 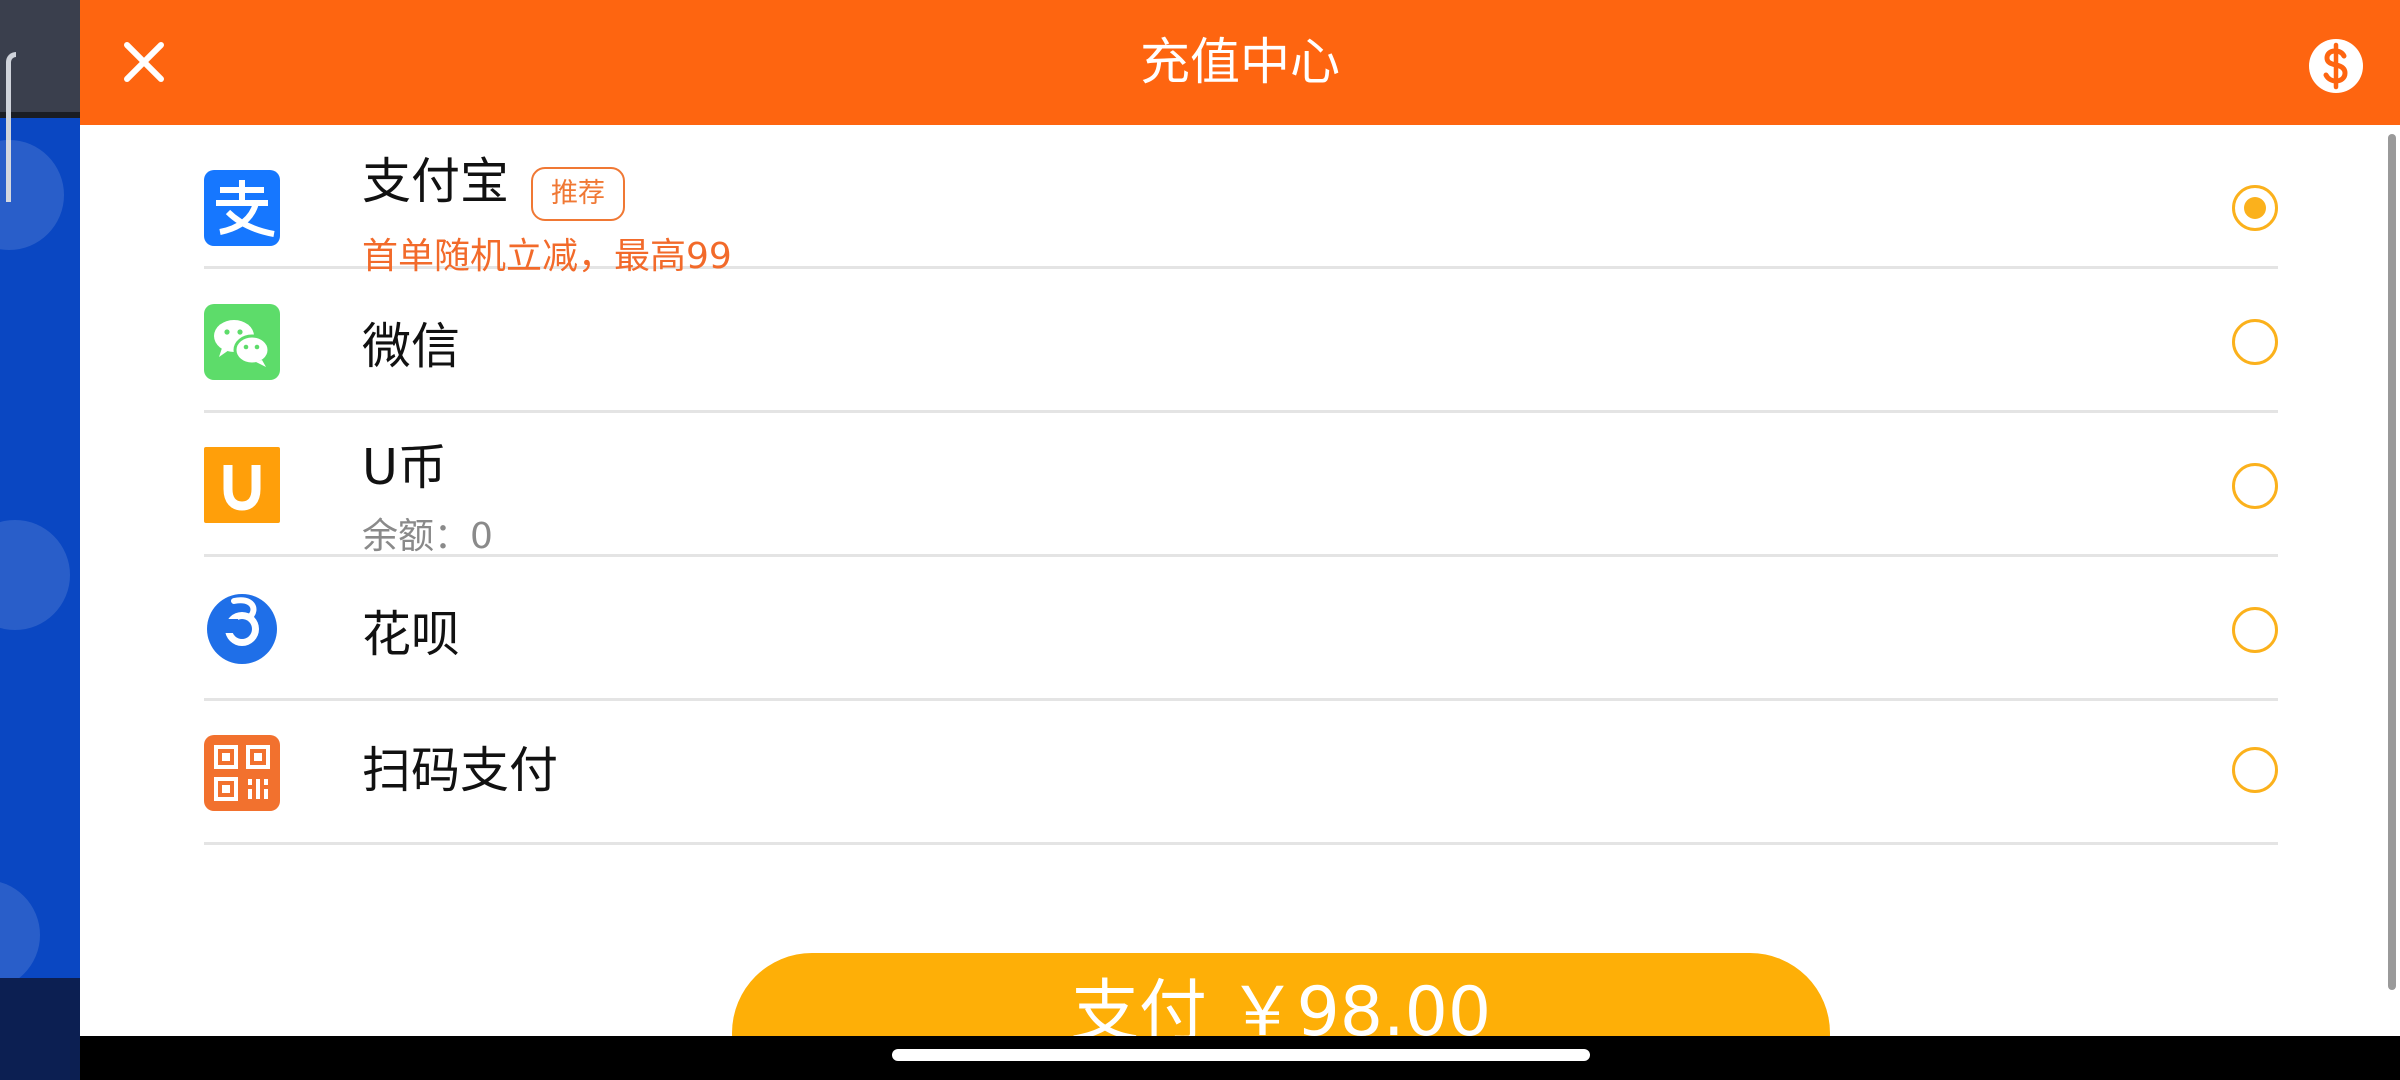 What do you see at coordinates (2392, 562) in the screenshot?
I see `scrollbar` at bounding box center [2392, 562].